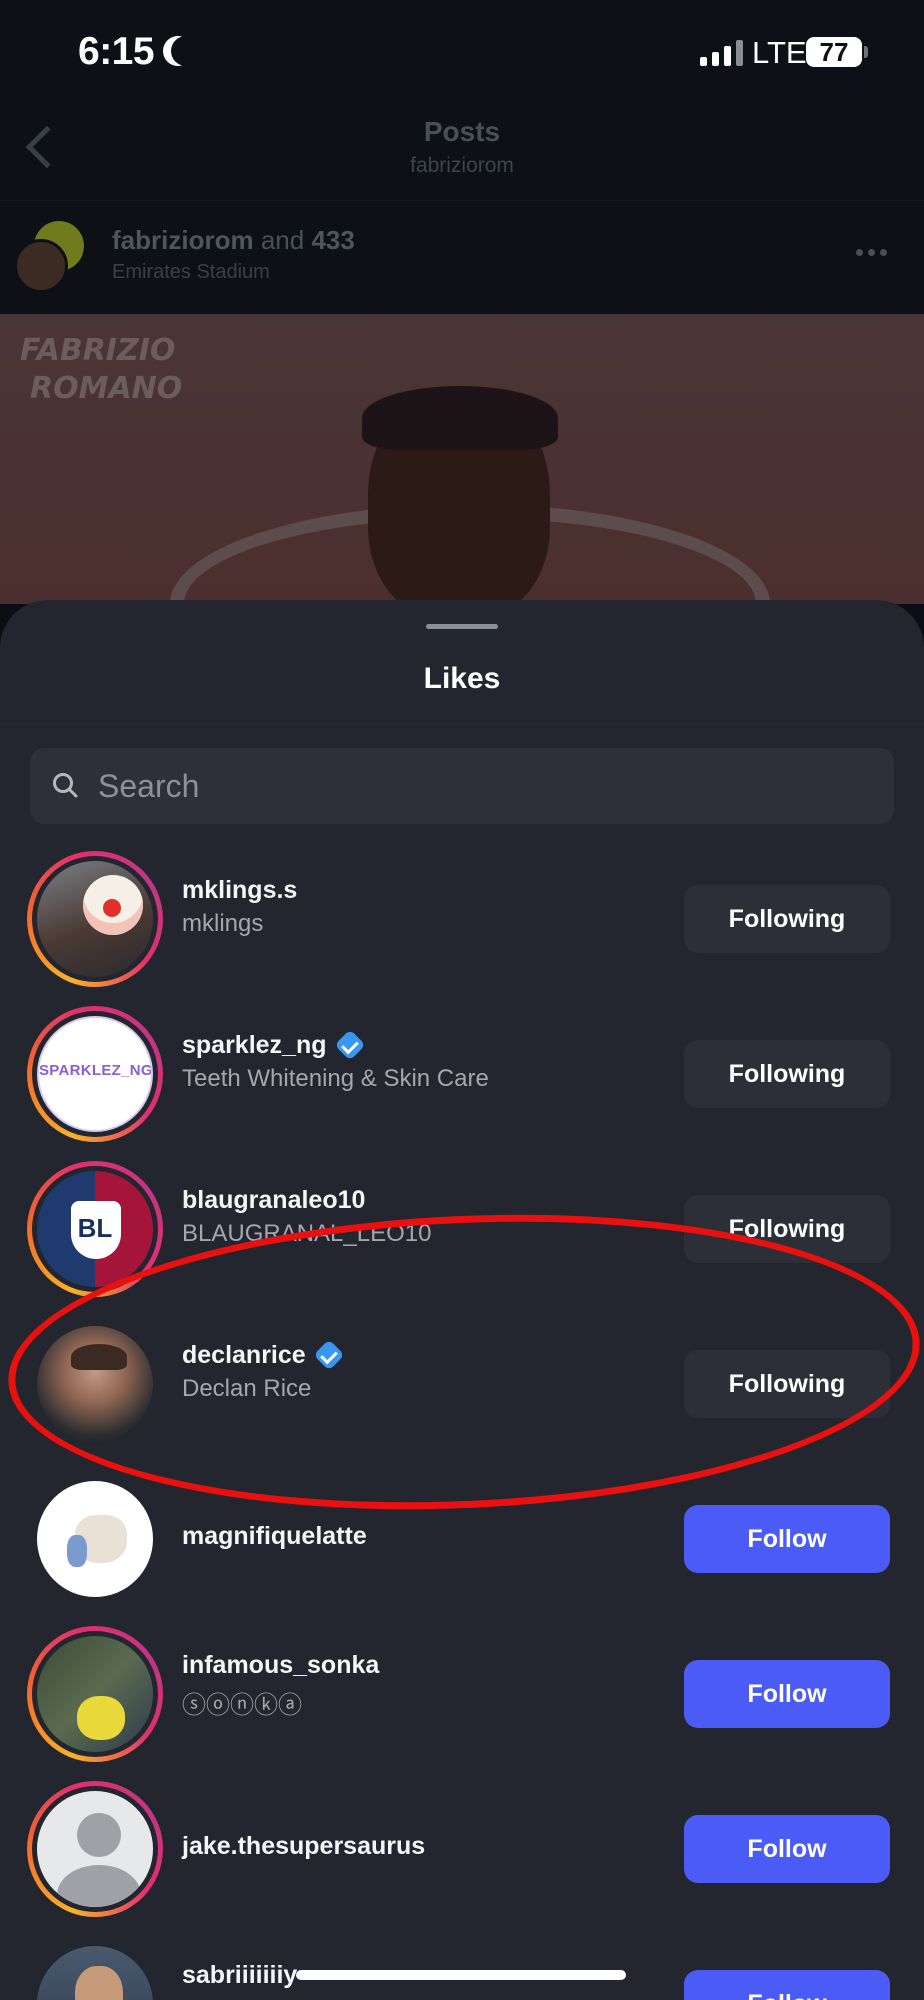 This screenshot has width=924, height=2000. I want to click on author-avatar, so click(41, 266).